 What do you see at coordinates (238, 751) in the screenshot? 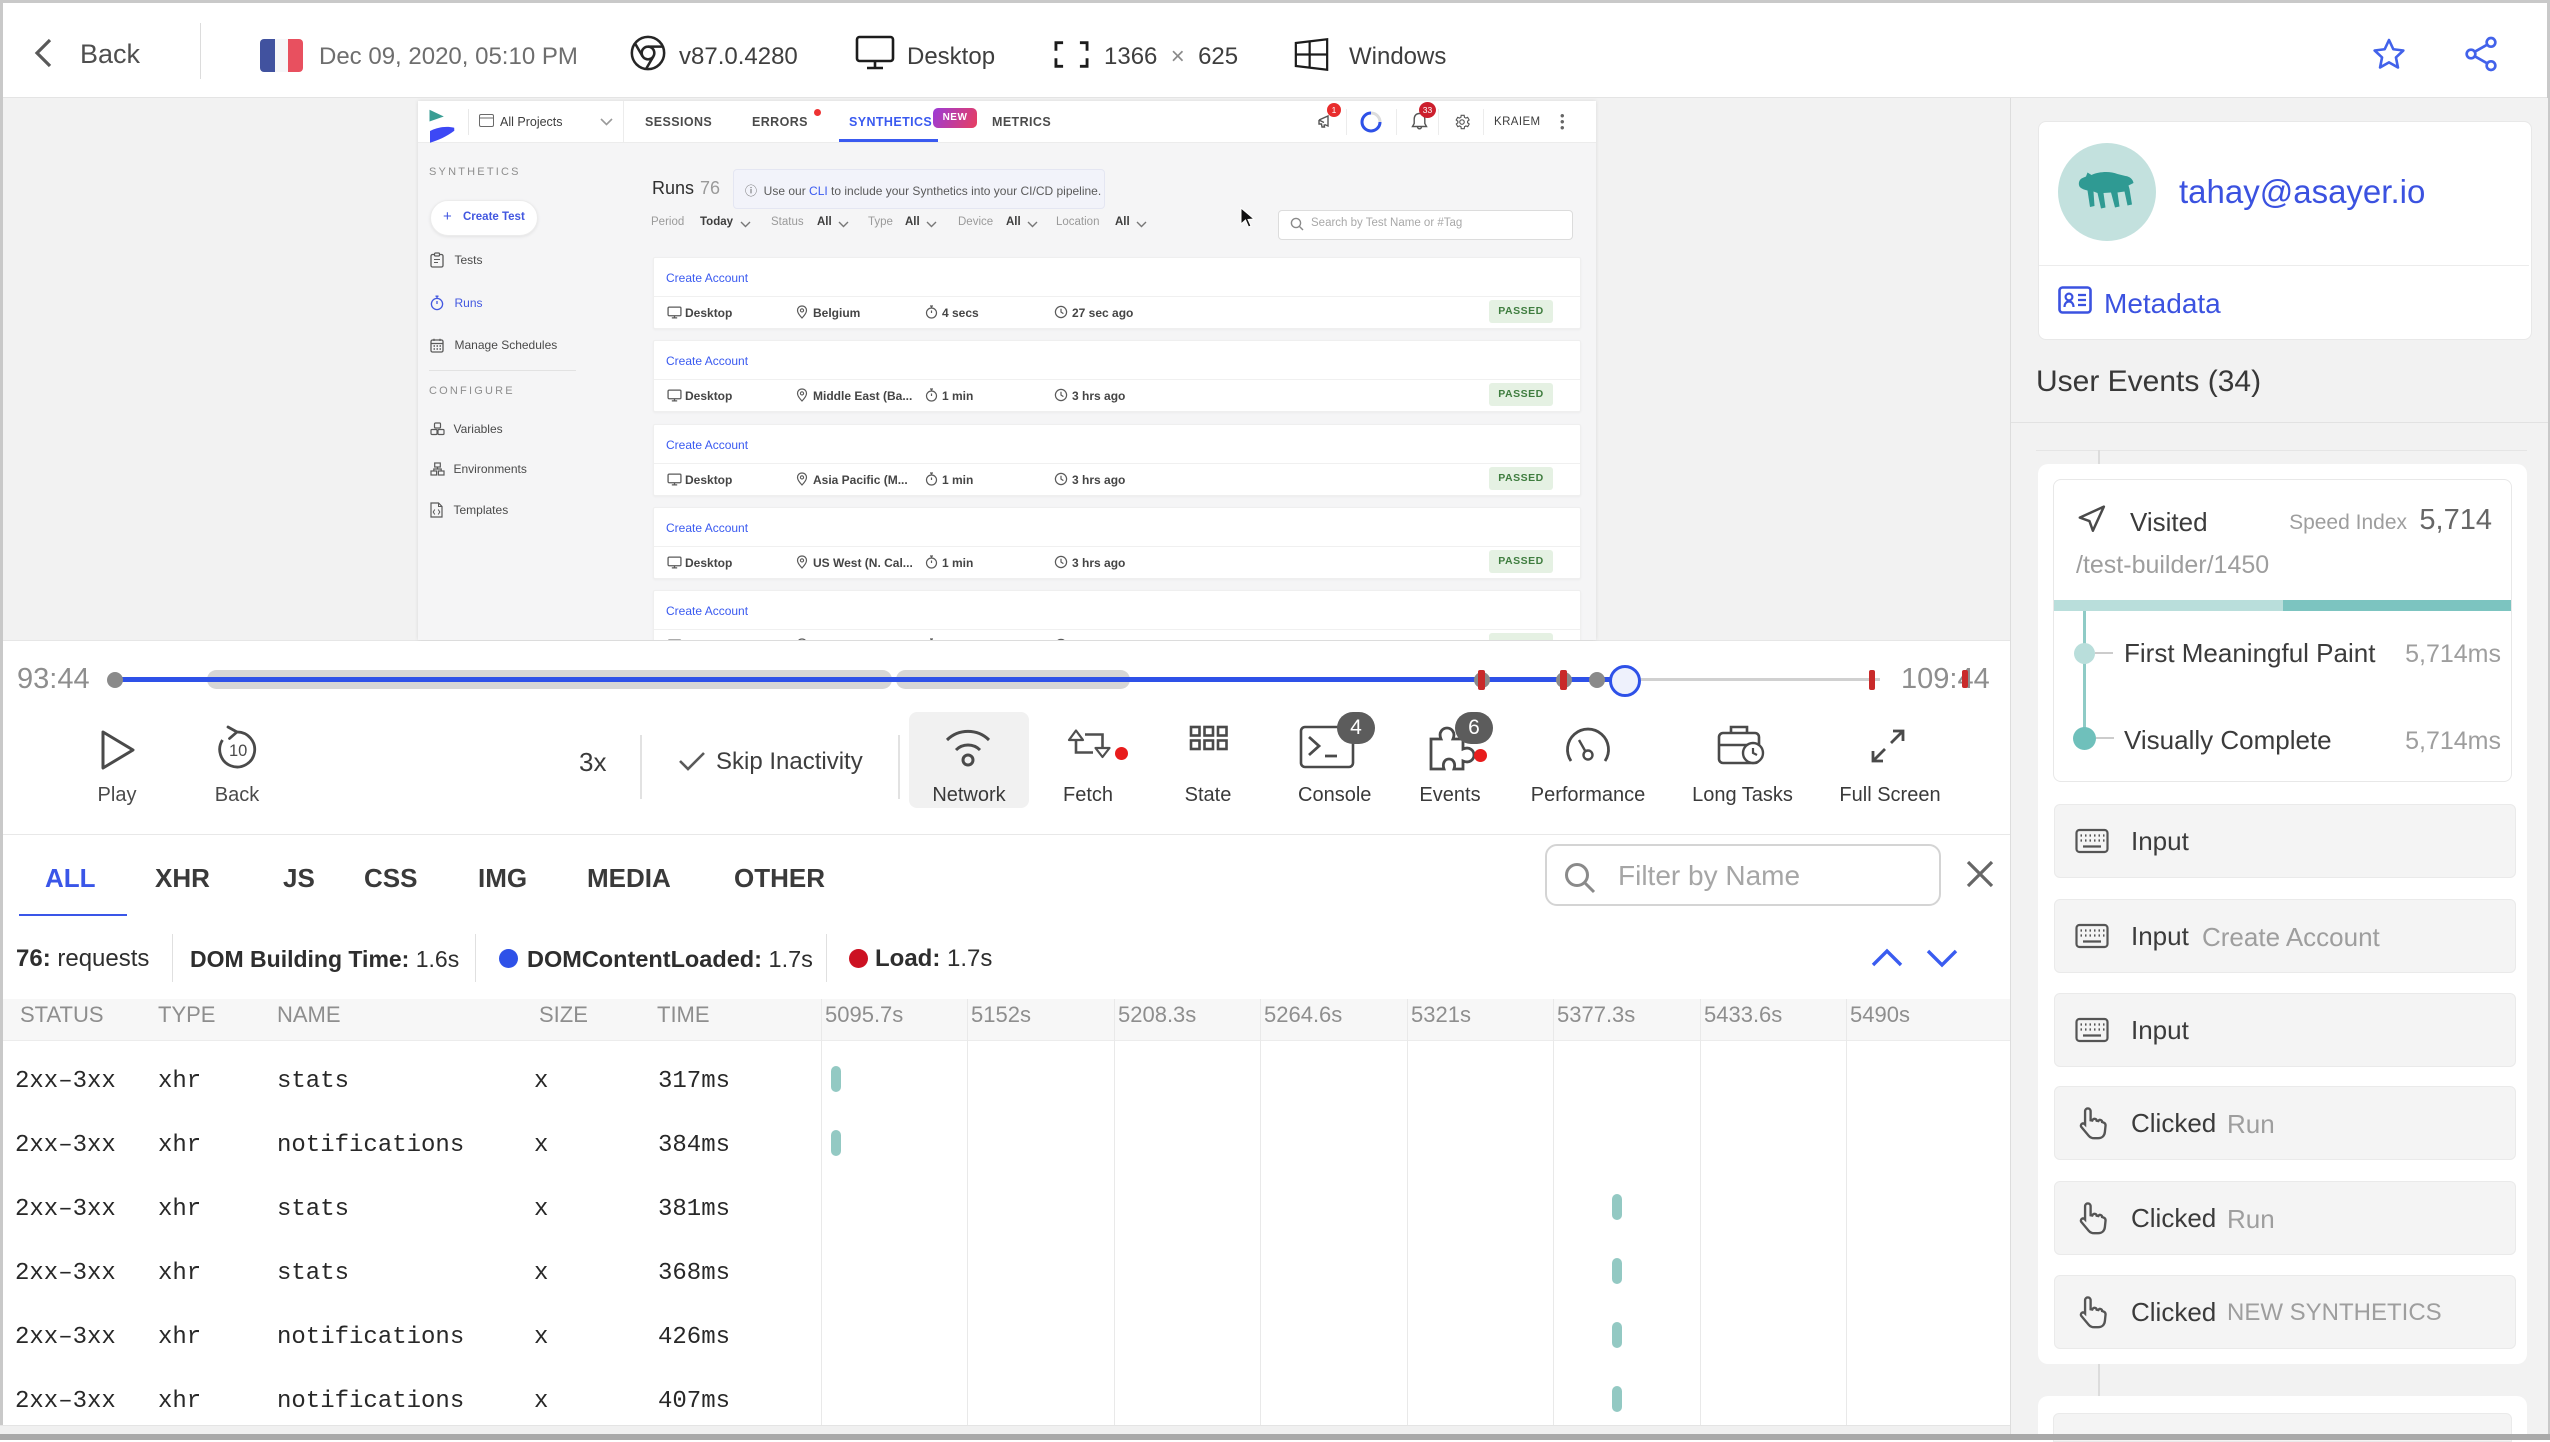
I see `svg-text: 10` at bounding box center [238, 751].